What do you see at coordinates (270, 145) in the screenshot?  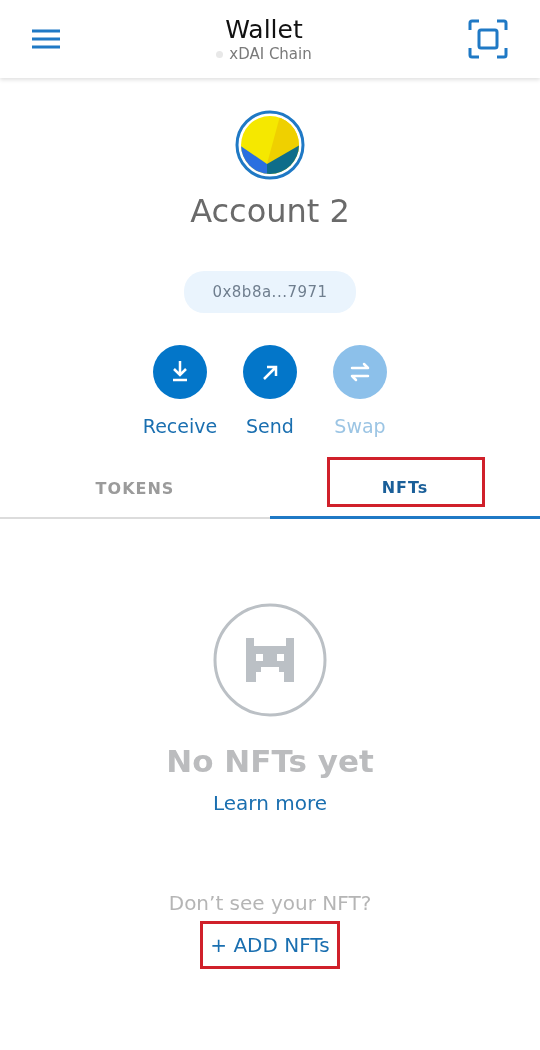 I see `account-avatar` at bounding box center [270, 145].